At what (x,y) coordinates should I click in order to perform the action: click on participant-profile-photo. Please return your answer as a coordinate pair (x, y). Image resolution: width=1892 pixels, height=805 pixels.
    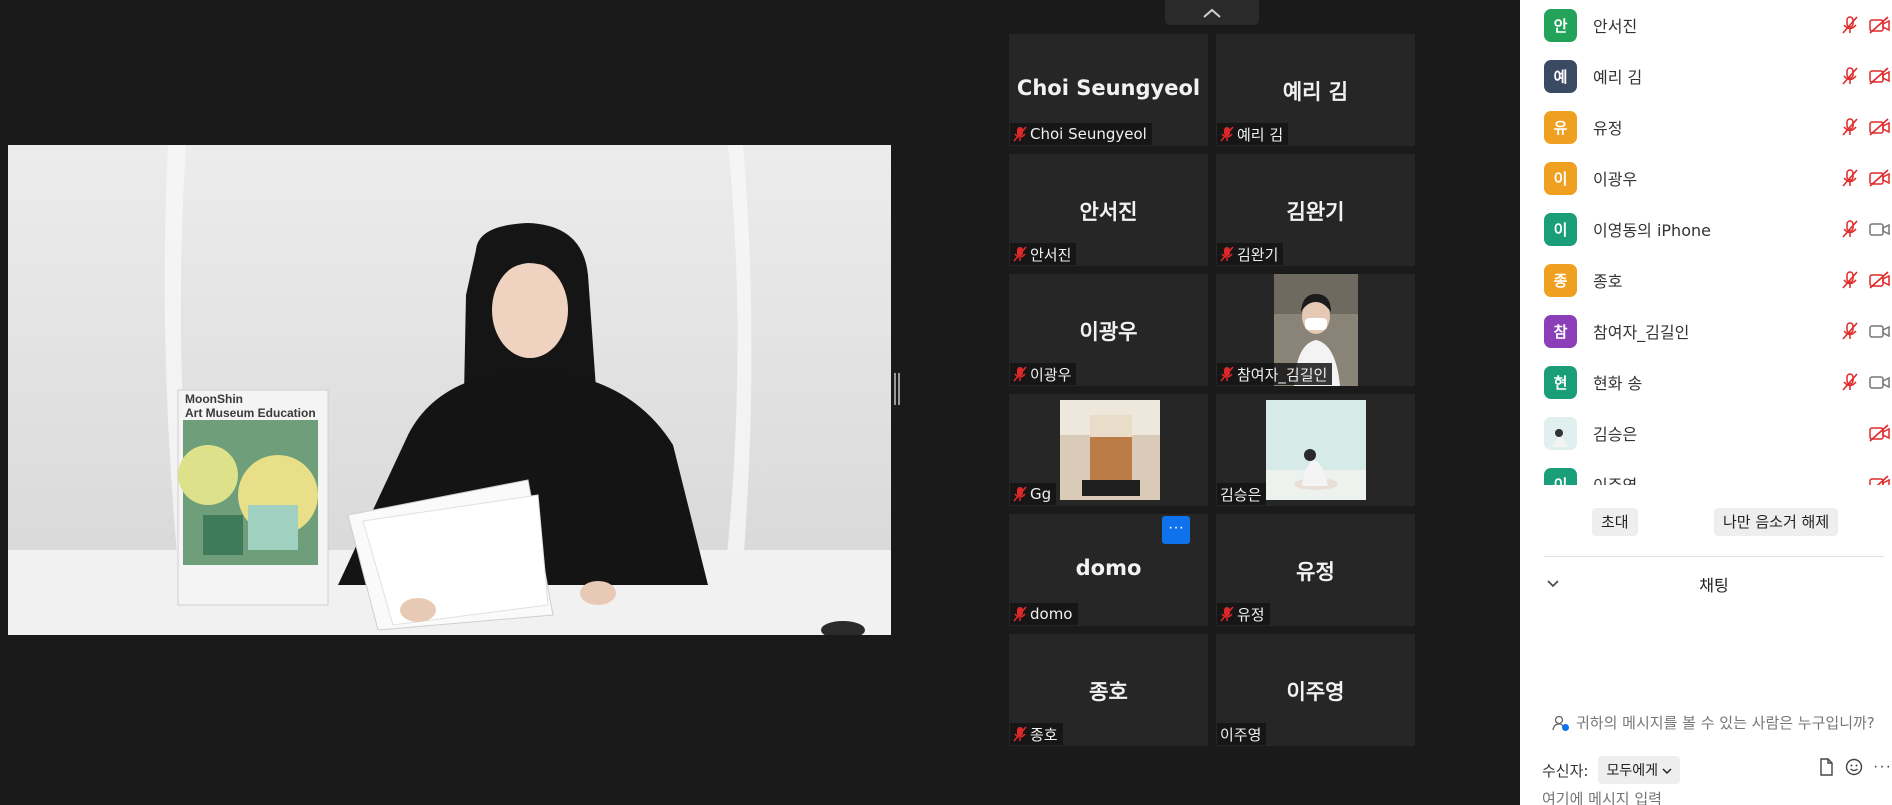
    Looking at the image, I should click on (1110, 450).